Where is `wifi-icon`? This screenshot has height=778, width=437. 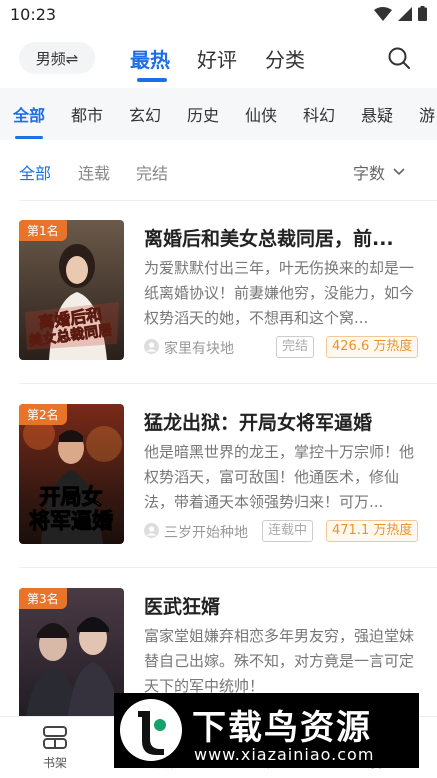
wifi-icon is located at coordinates (383, 13).